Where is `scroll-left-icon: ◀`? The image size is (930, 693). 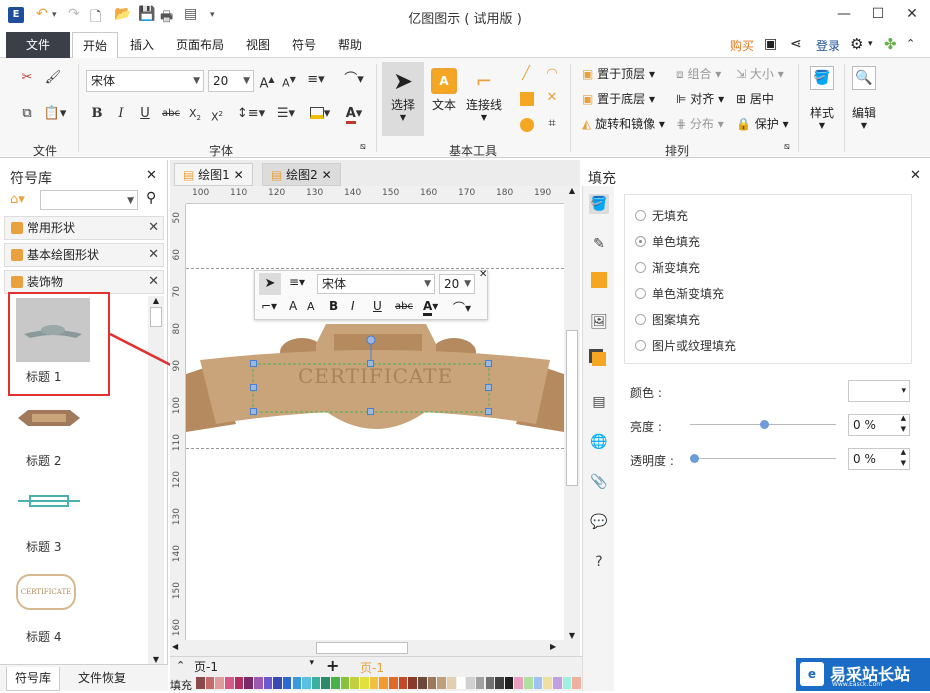
scroll-left-icon: ◀ is located at coordinates (175, 646).